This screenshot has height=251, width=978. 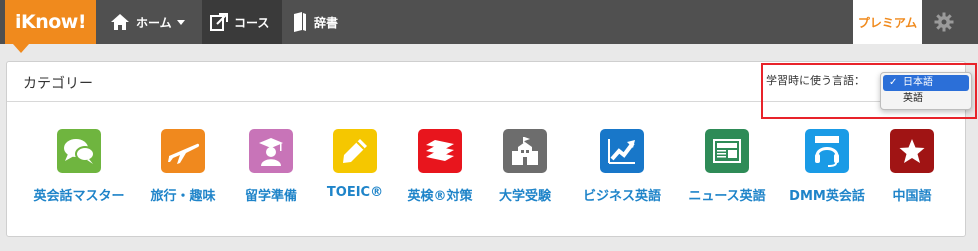 What do you see at coordinates (524, 196) in the screenshot?
I see `category-label: 大学受験` at bounding box center [524, 196].